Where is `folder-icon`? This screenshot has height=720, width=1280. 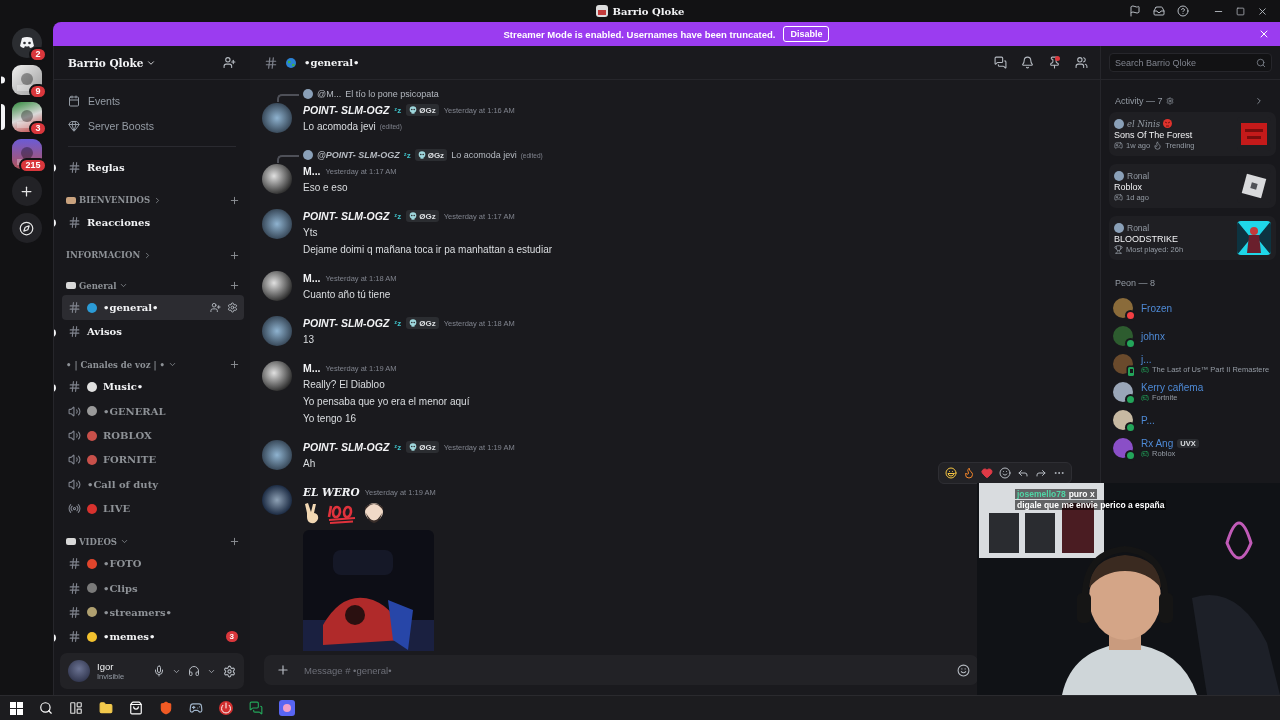
folder-icon is located at coordinates (106, 708).